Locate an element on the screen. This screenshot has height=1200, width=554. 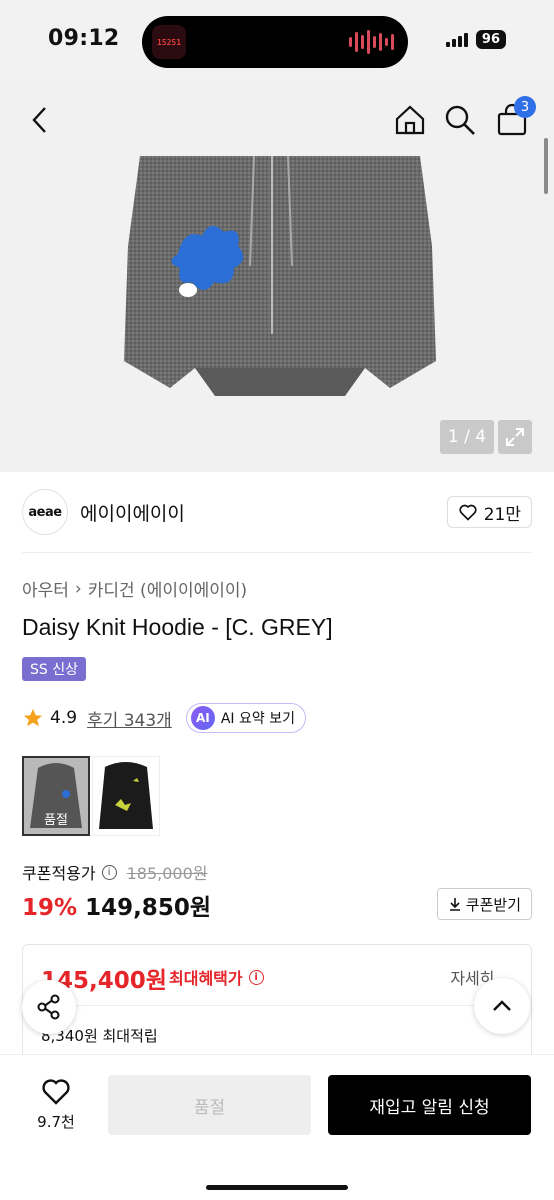
cart-button: 3 is located at coordinates (515, 117).